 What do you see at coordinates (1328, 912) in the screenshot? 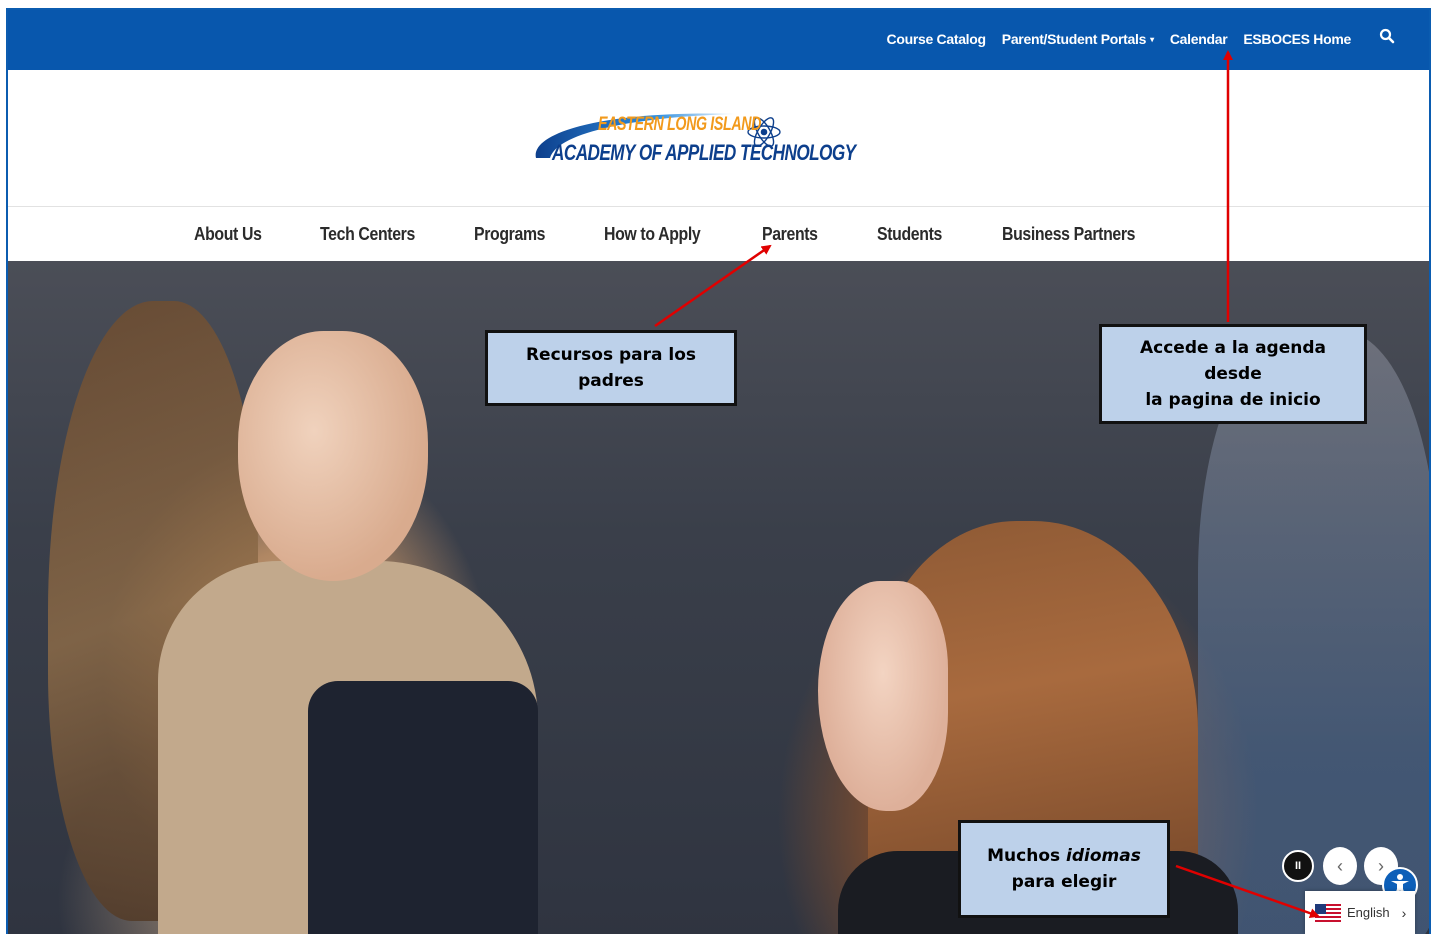
I see `flag-us-icon` at bounding box center [1328, 912].